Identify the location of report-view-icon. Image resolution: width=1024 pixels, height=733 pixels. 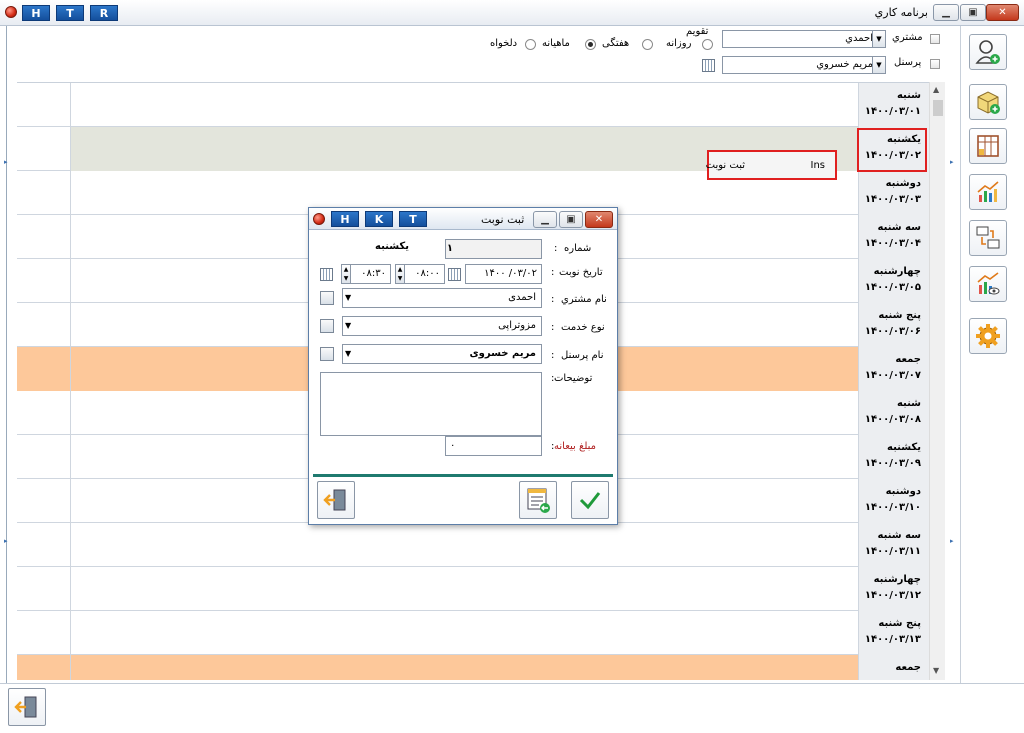
(988, 283).